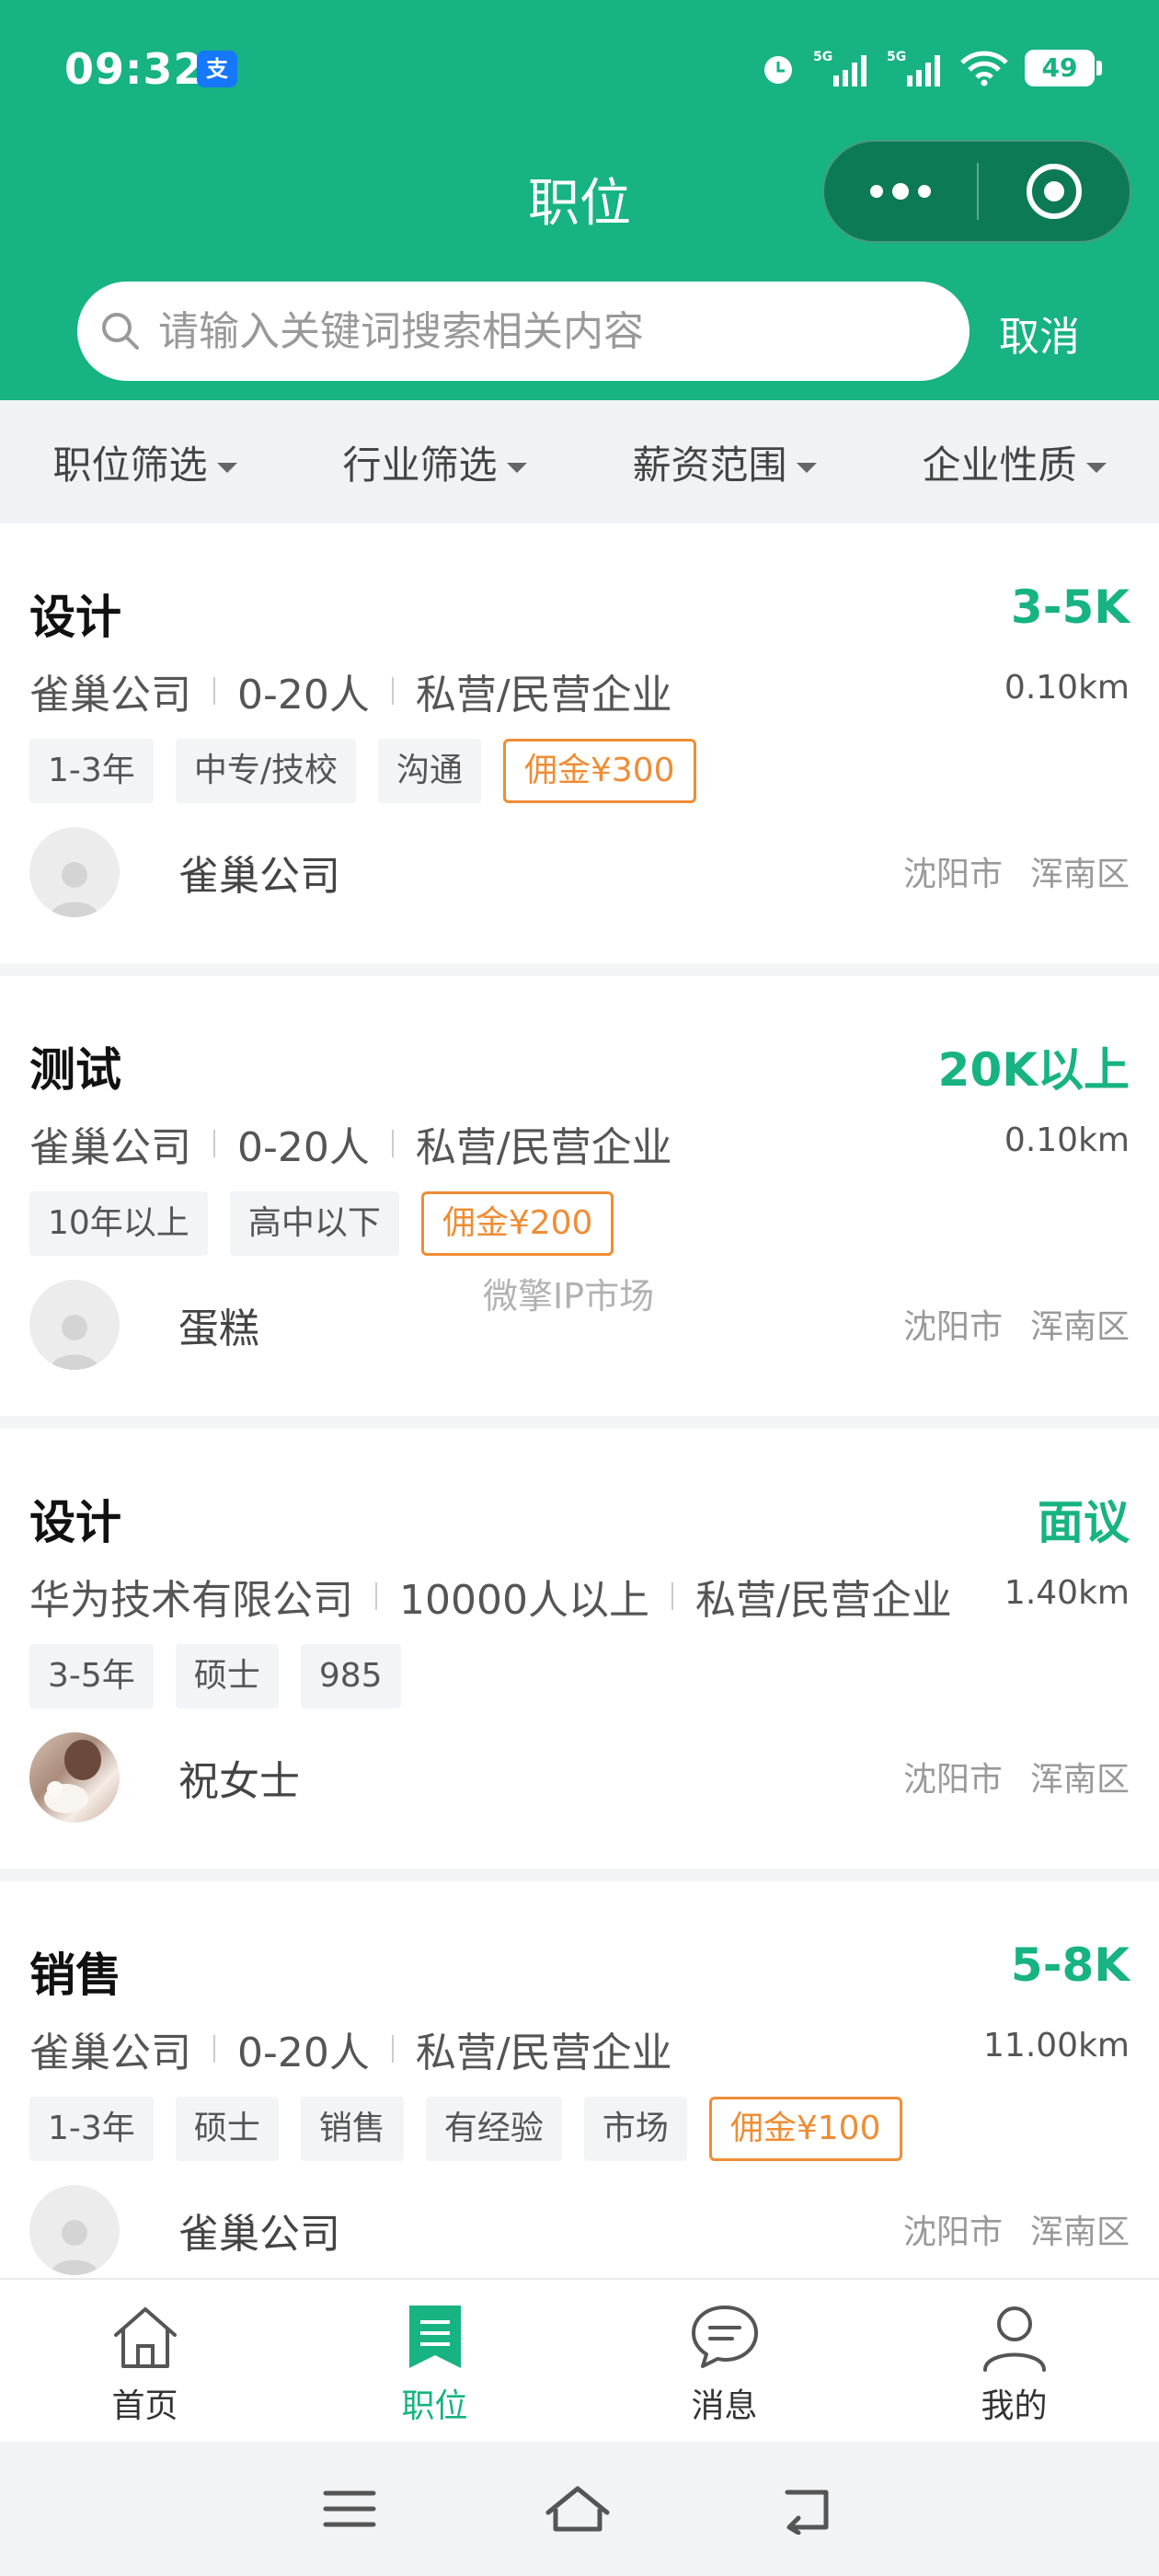 The height and width of the screenshot is (2576, 1159). I want to click on filter-bar: 职位筛选 行业筛选 薪资范围 企业性质, so click(579, 461).